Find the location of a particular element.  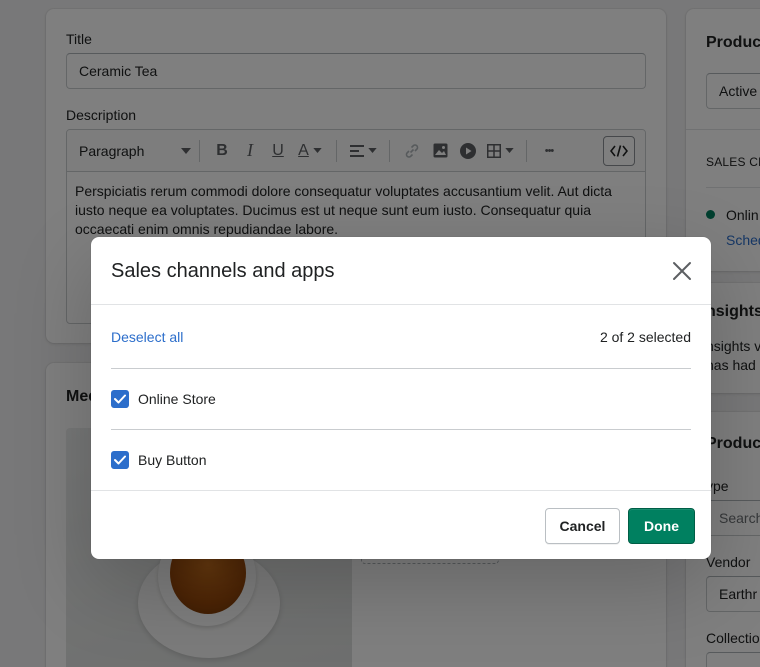

channel-row-buy-button: Buy Button is located at coordinates (401, 459).